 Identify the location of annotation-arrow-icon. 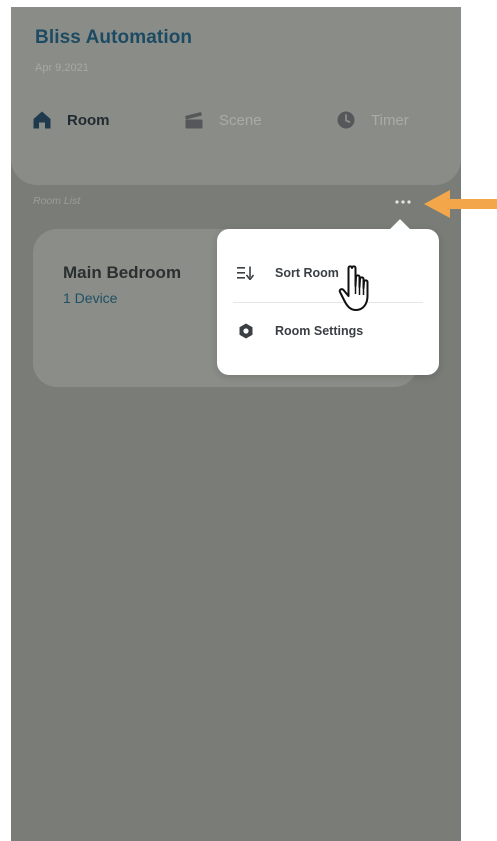
(460, 204).